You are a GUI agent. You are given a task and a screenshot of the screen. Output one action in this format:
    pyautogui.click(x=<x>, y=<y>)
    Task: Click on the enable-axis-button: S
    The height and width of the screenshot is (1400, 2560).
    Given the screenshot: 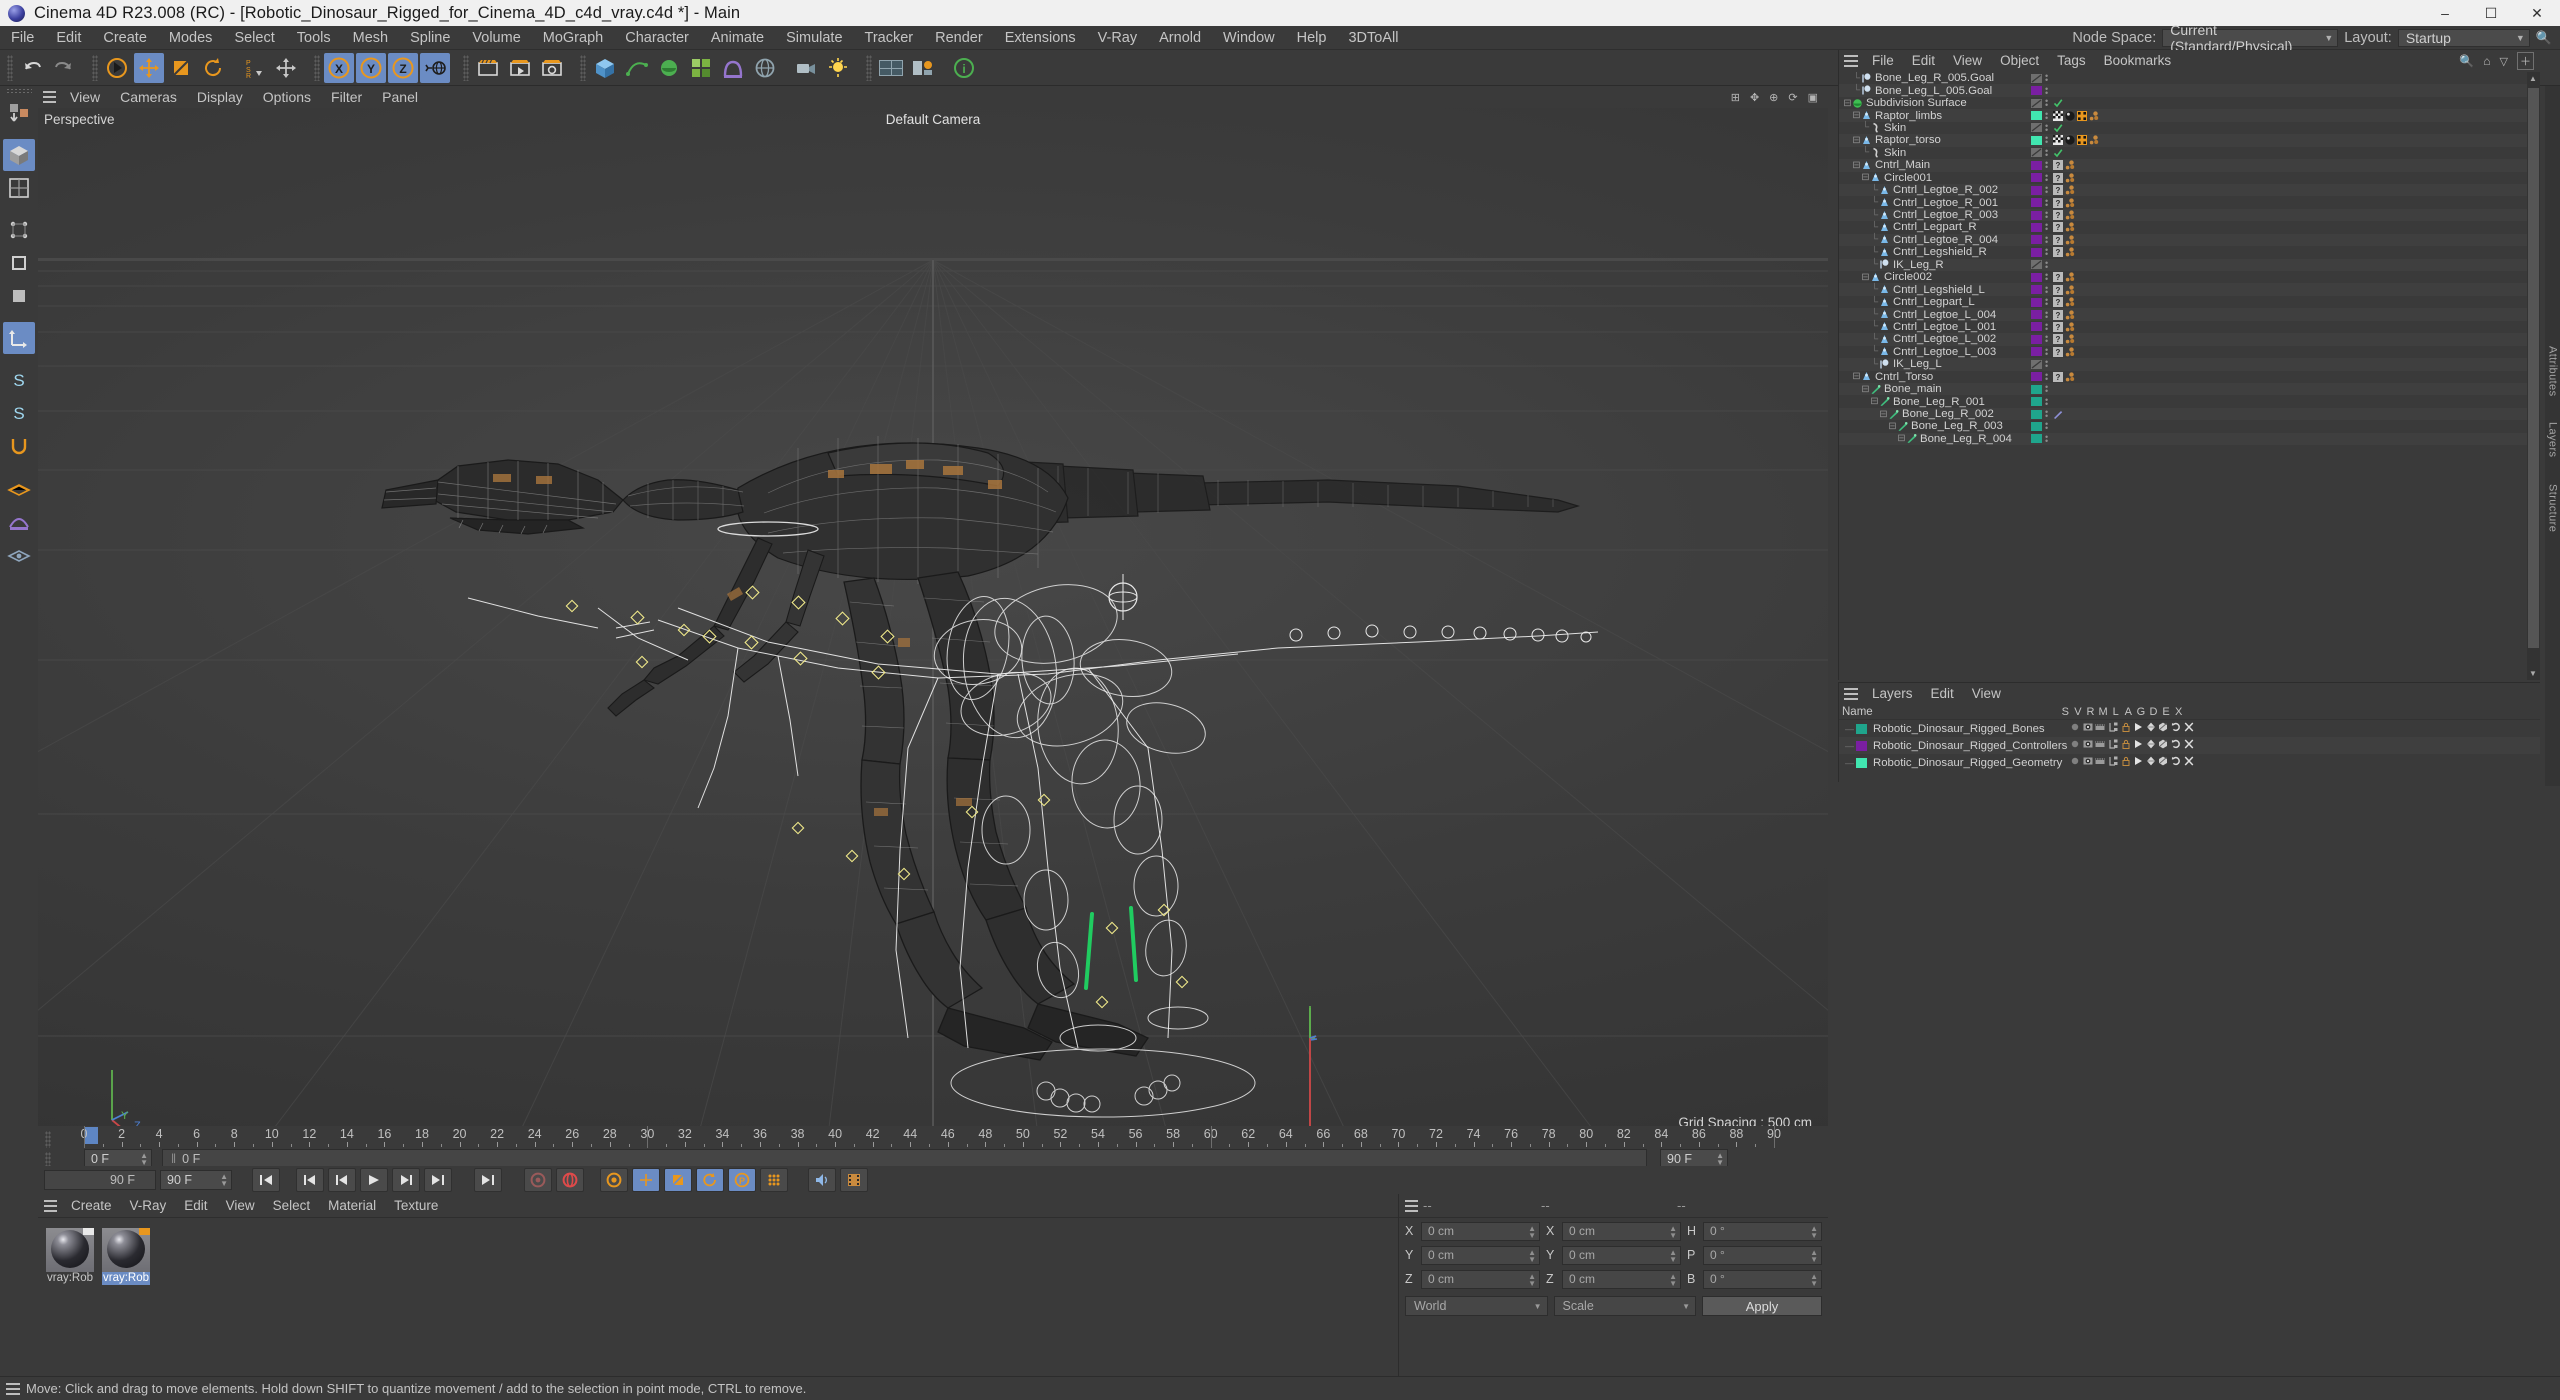 What is the action you would take?
    pyautogui.click(x=19, y=413)
    